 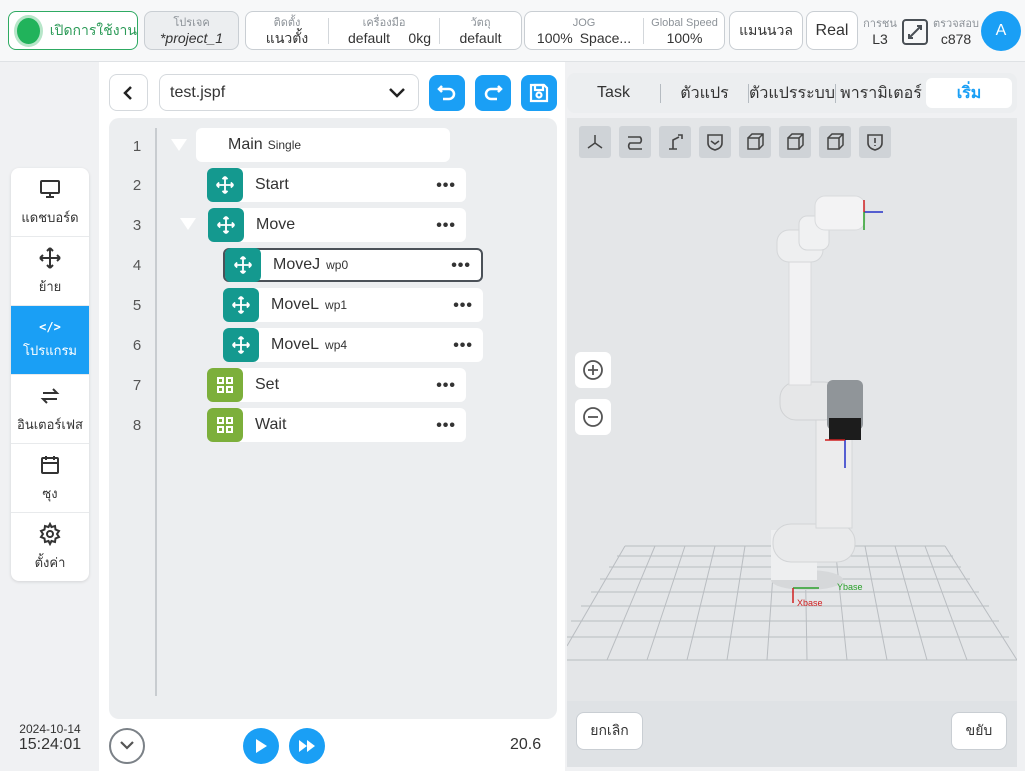 I want to click on line-number: 4, so click(x=137, y=265).